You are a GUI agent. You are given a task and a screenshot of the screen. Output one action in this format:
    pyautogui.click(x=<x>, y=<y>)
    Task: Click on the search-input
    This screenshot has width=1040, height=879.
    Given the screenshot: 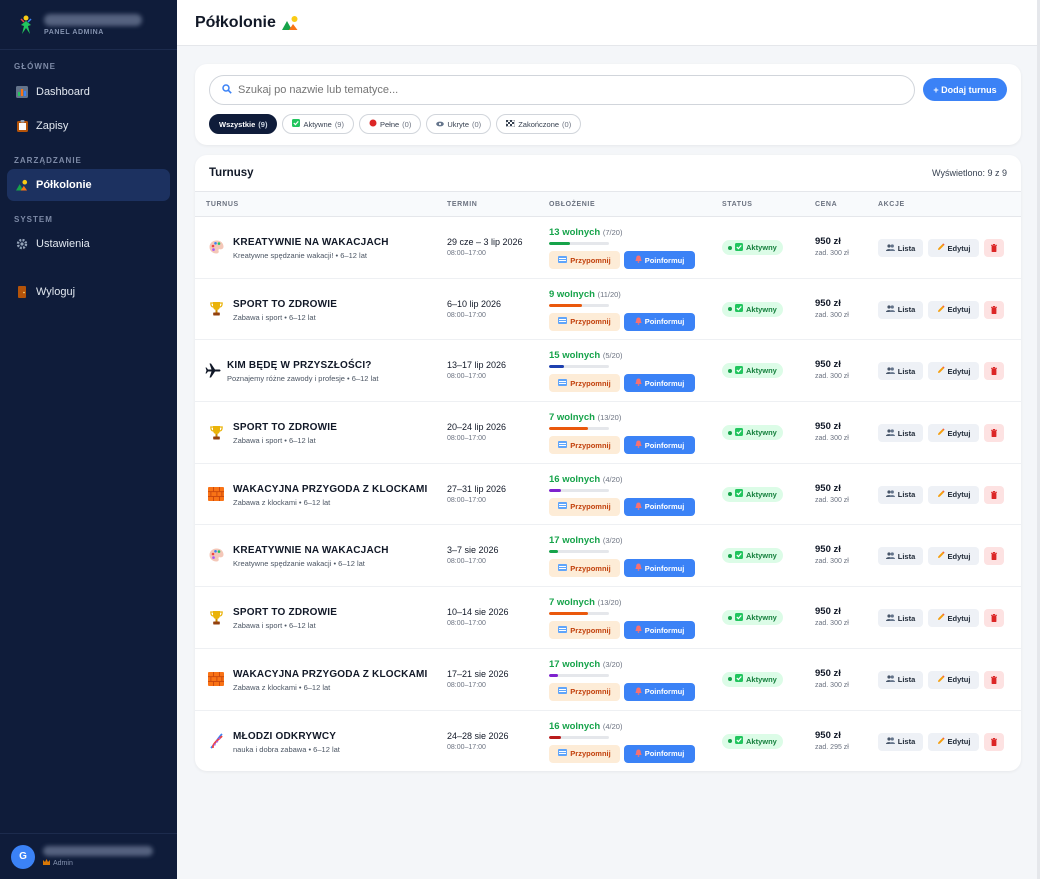 What is the action you would take?
    pyautogui.click(x=558, y=90)
    